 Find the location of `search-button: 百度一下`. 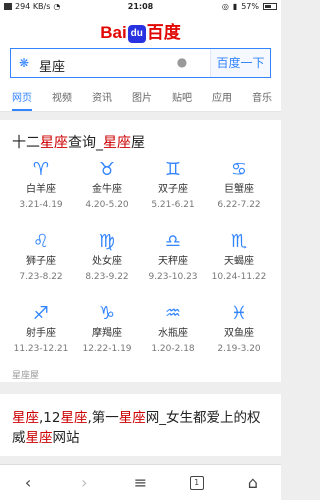

search-button: 百度一下 is located at coordinates (240, 63).